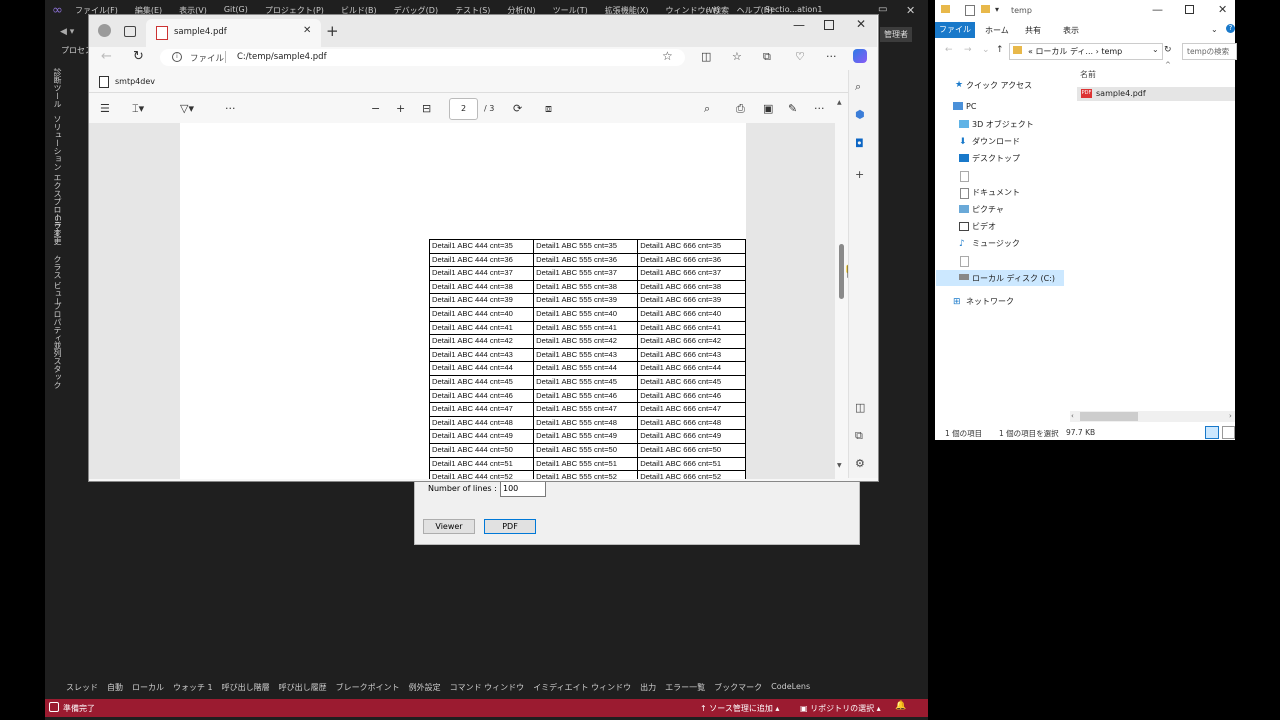  Describe the element at coordinates (1168, 50) in the screenshot. I see `explorer-refresh-icon: ↻` at that location.